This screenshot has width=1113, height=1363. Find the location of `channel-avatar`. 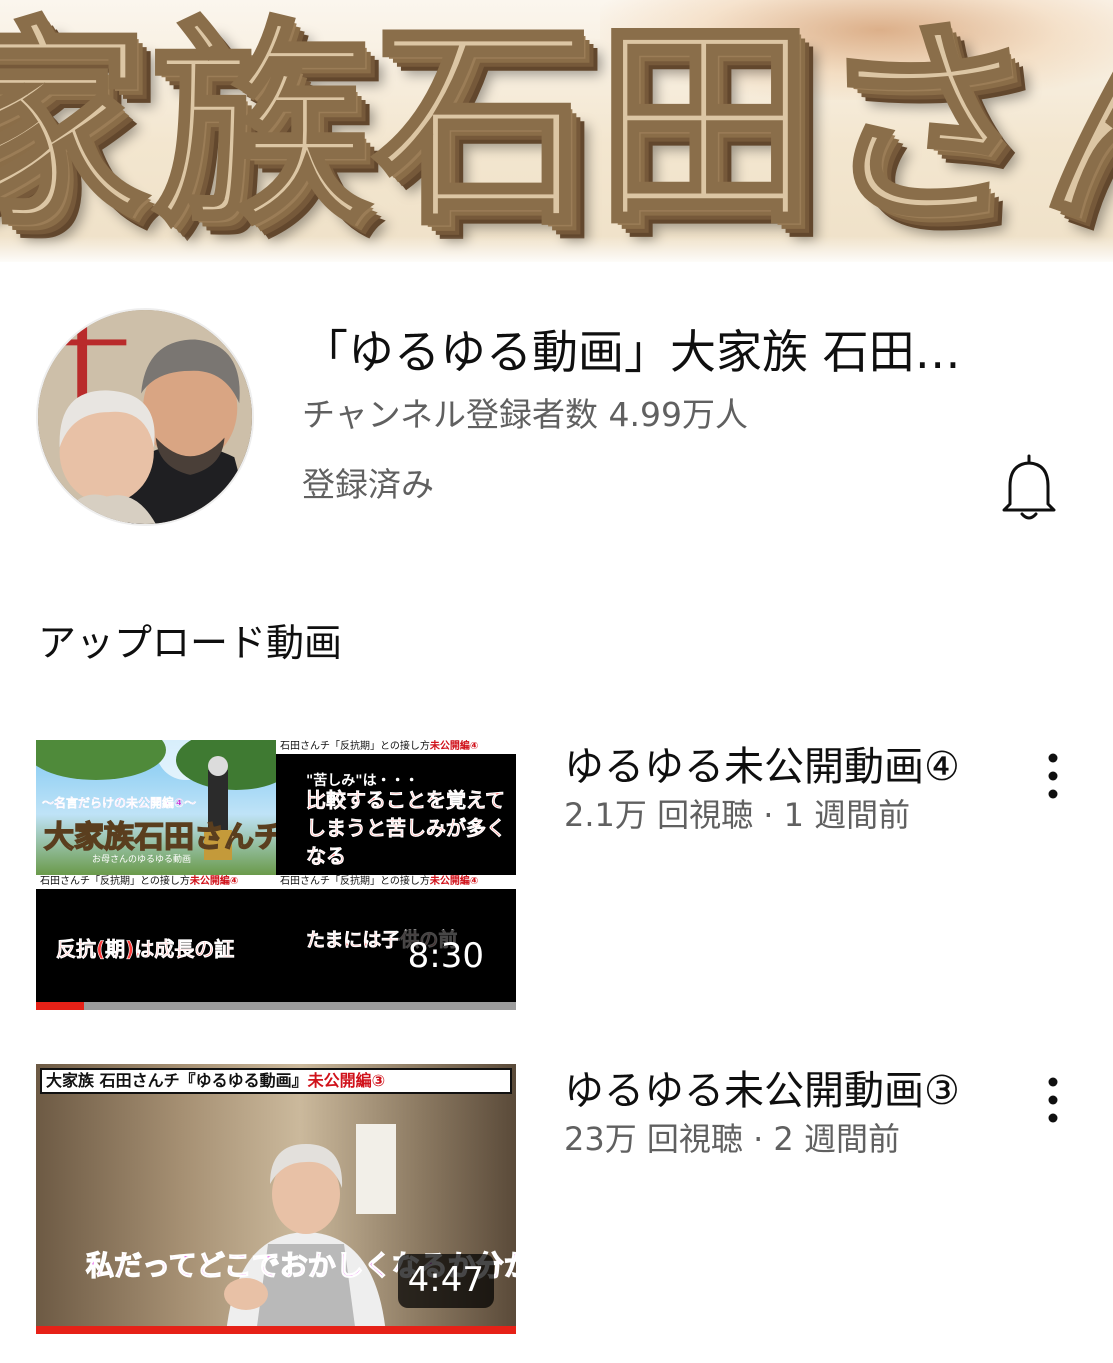

channel-avatar is located at coordinates (145, 417).